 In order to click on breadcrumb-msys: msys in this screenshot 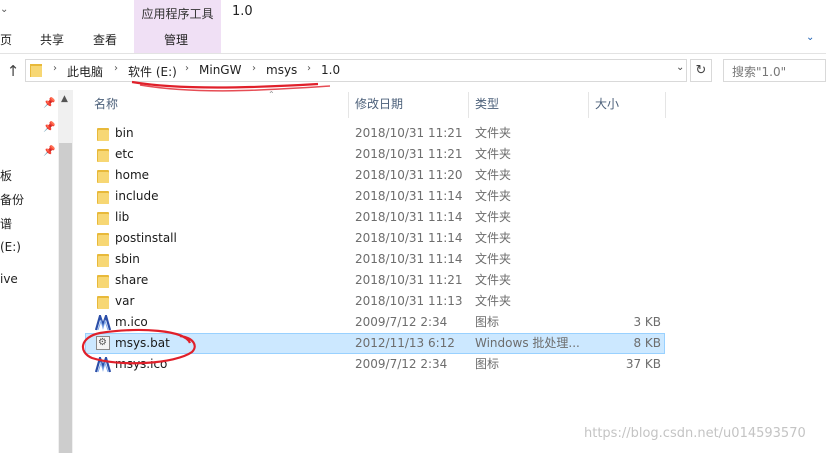, I will do `click(281, 70)`.